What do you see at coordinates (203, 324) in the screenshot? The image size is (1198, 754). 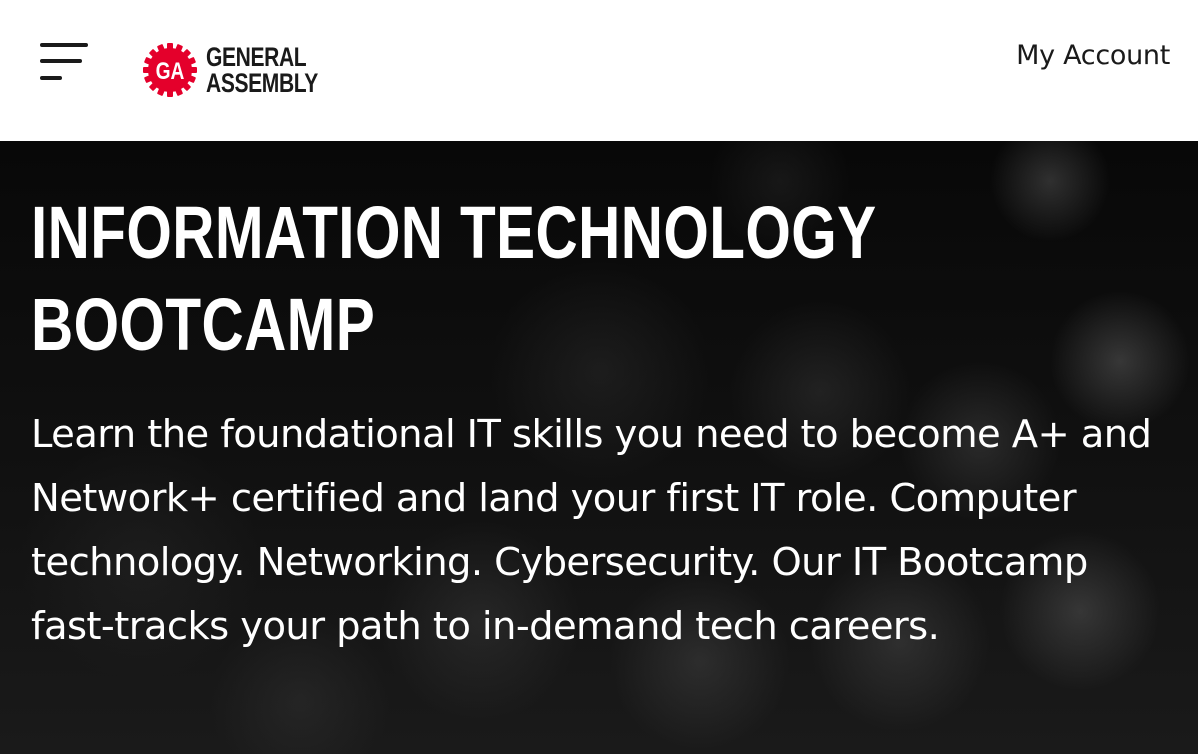 I see `title-line-2: BOOTCAMP` at bounding box center [203, 324].